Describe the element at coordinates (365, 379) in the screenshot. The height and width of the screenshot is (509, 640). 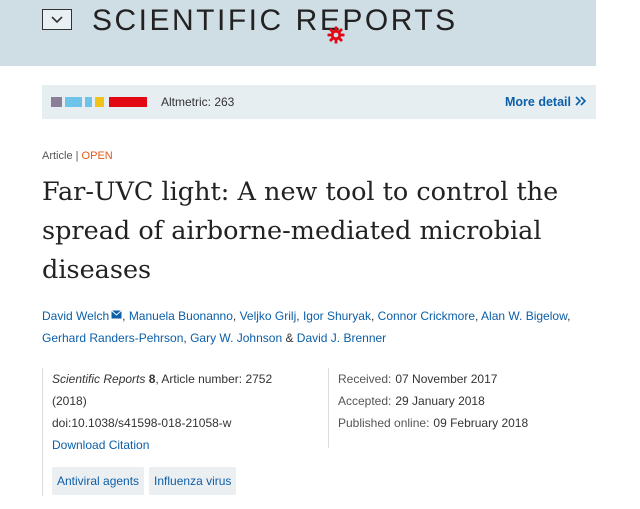
I see `received-label: Received:` at that location.